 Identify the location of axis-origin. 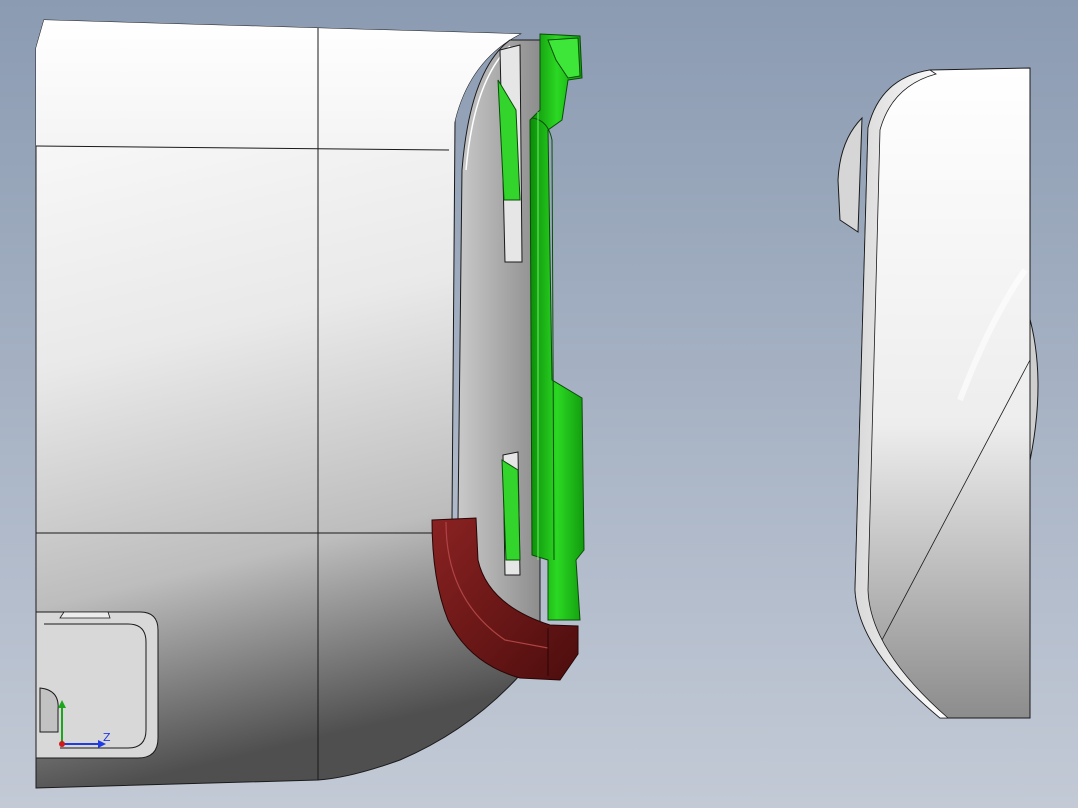
(62, 744).